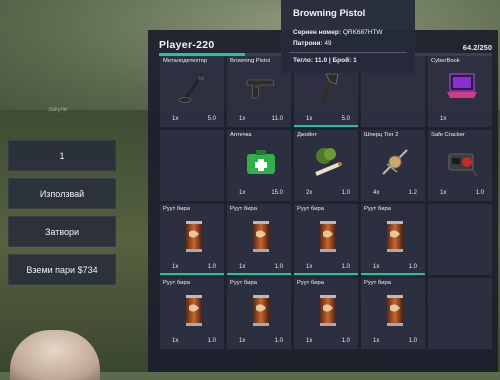 The image size is (500, 380). I want to click on use-button: Използвай, so click(62, 193).